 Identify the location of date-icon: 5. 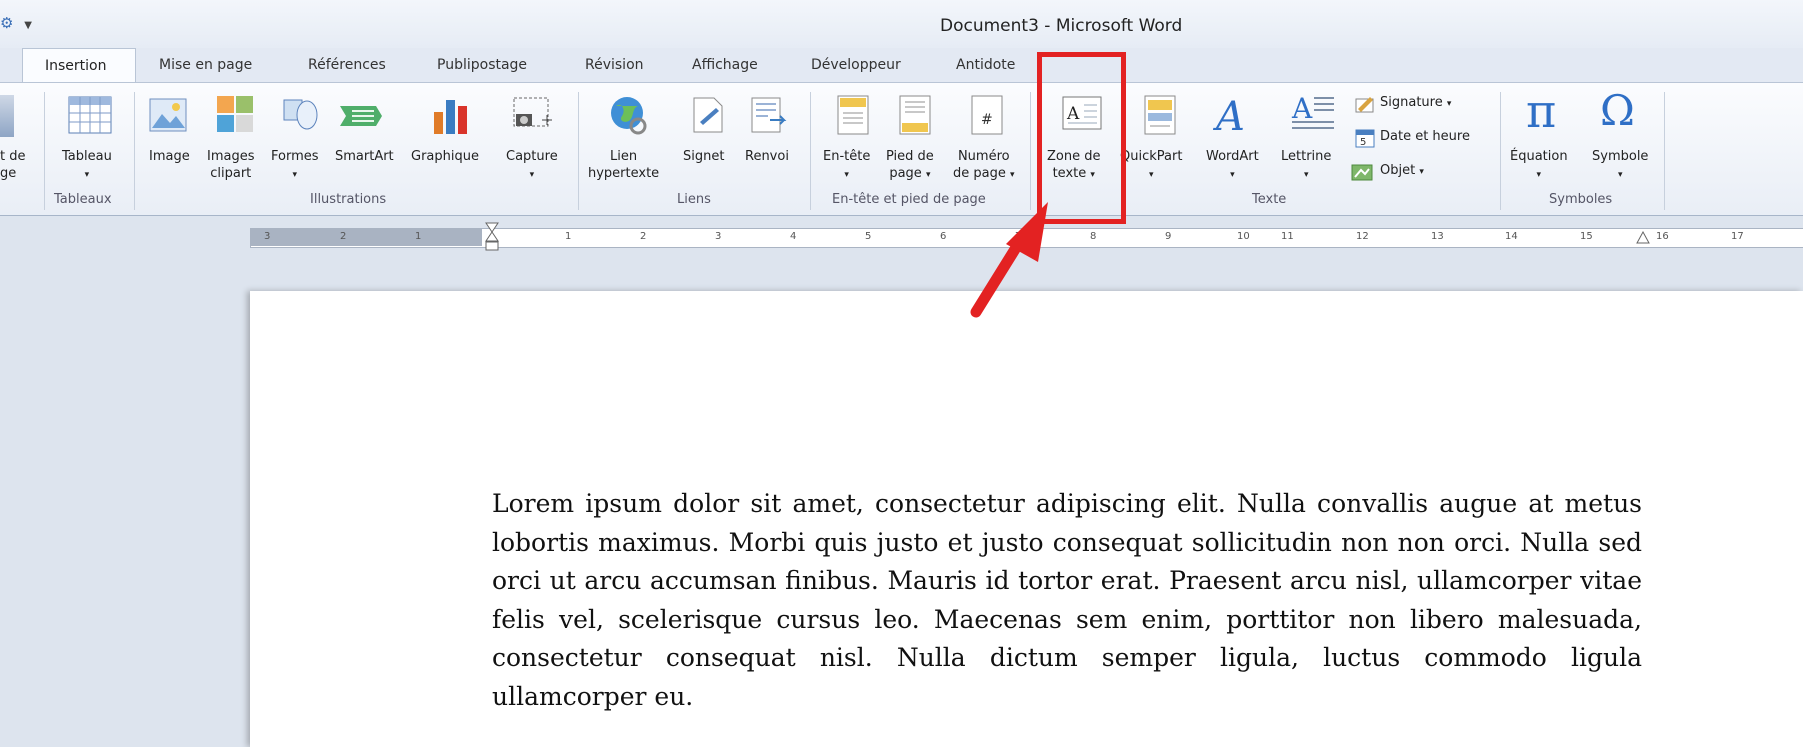
(1365, 138).